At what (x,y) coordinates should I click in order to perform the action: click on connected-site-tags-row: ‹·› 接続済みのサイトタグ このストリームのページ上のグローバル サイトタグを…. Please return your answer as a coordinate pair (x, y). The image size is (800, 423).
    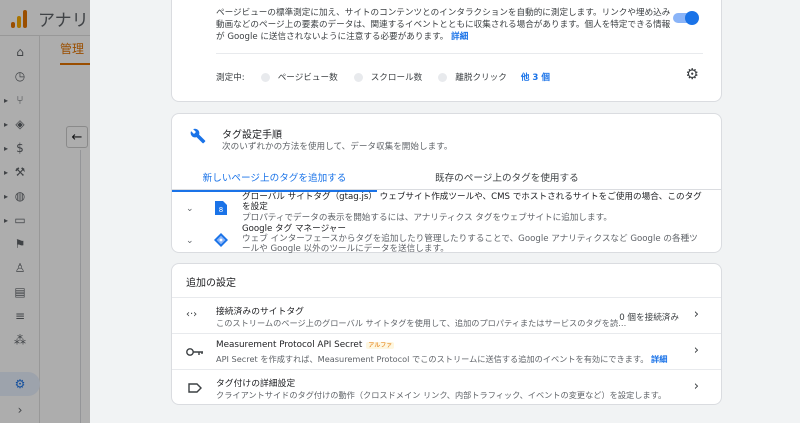
    Looking at the image, I should click on (446, 315).